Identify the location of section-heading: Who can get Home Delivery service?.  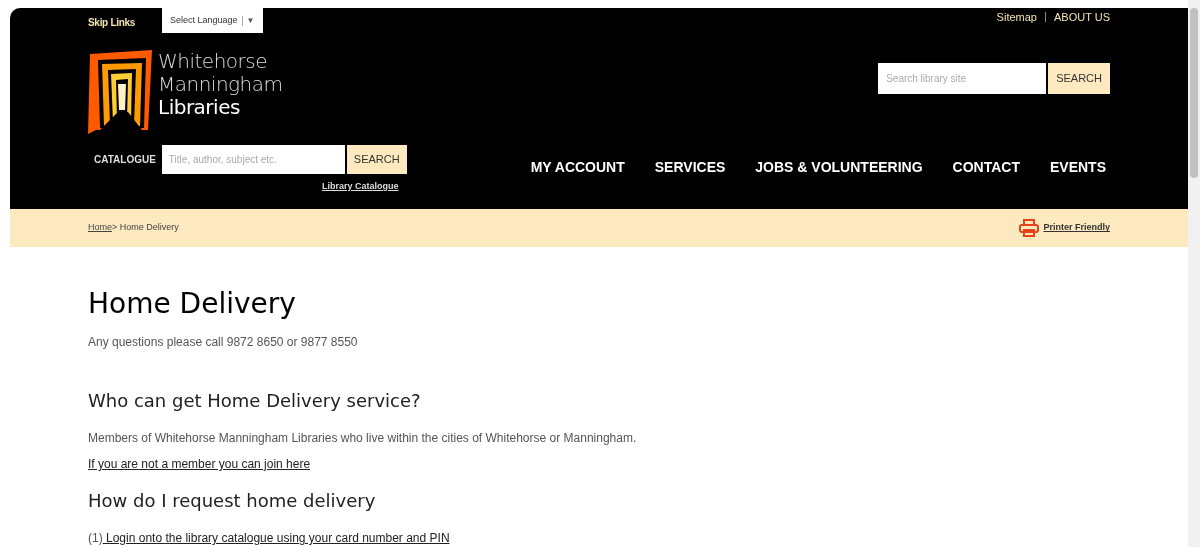
(255, 401).